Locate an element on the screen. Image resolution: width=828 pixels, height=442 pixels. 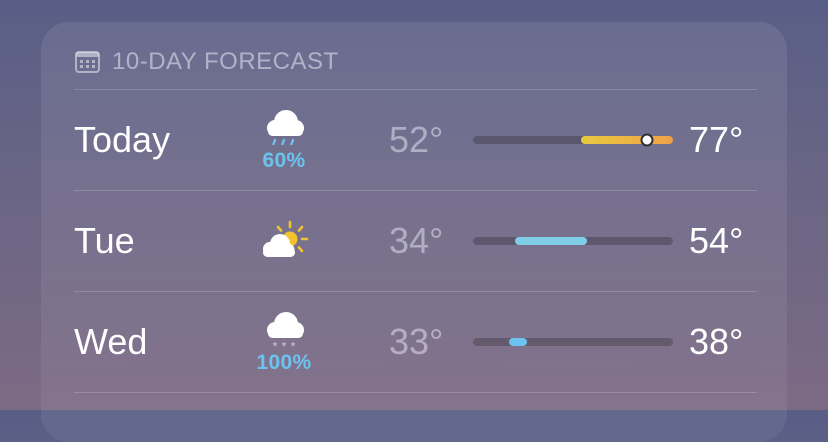
high-temp: 38° is located at coordinates (716, 341).